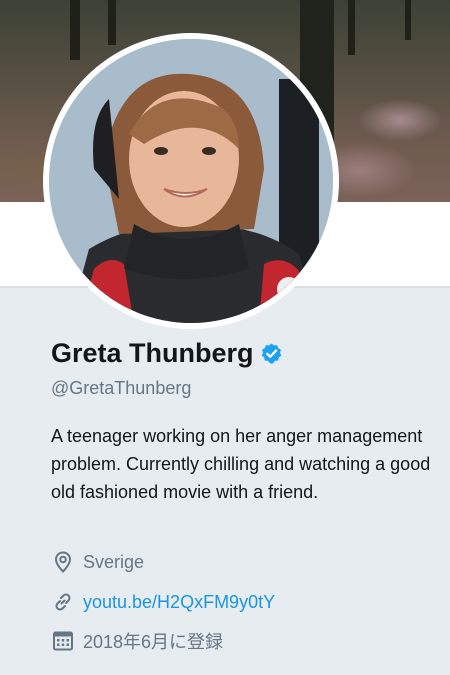  I want to click on profile-join-date: 2018年6月に登録, so click(137, 641).